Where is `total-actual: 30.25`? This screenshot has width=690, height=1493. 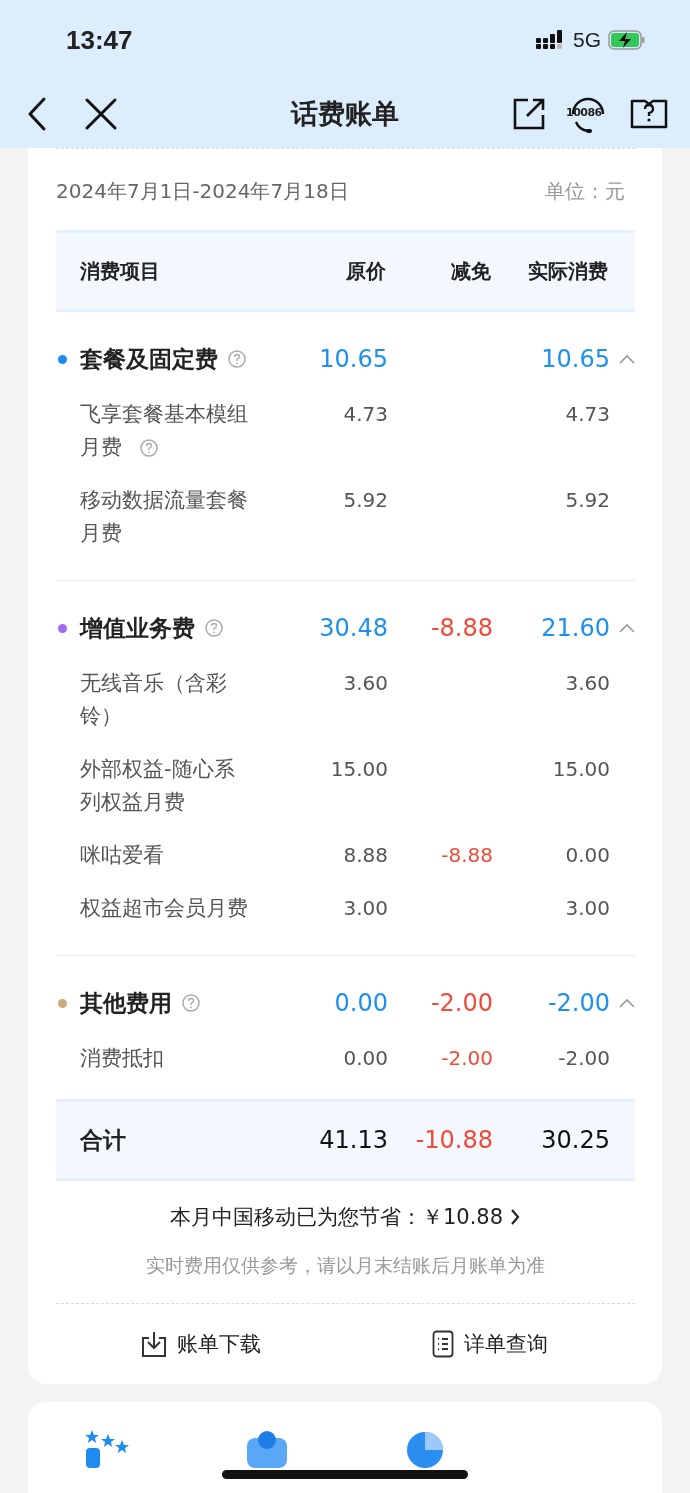 total-actual: 30.25 is located at coordinates (575, 1140).